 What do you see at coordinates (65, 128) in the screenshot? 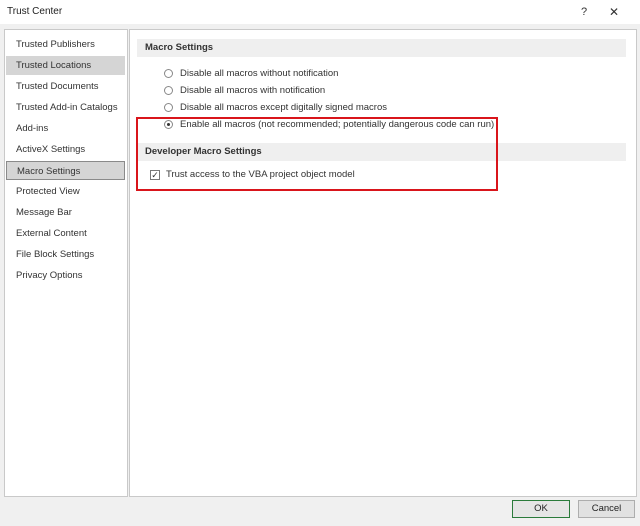
I see `sidebar-item-add-ins: Add-ins` at bounding box center [65, 128].